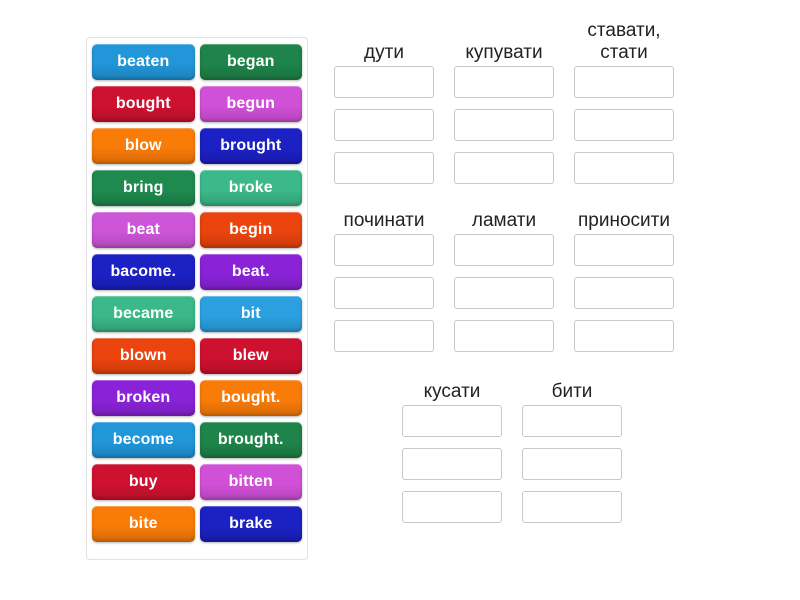 Image resolution: width=800 pixels, height=600 pixels. Describe the element at coordinates (572, 391) in the screenshot. I see `zone-title: бити` at that location.